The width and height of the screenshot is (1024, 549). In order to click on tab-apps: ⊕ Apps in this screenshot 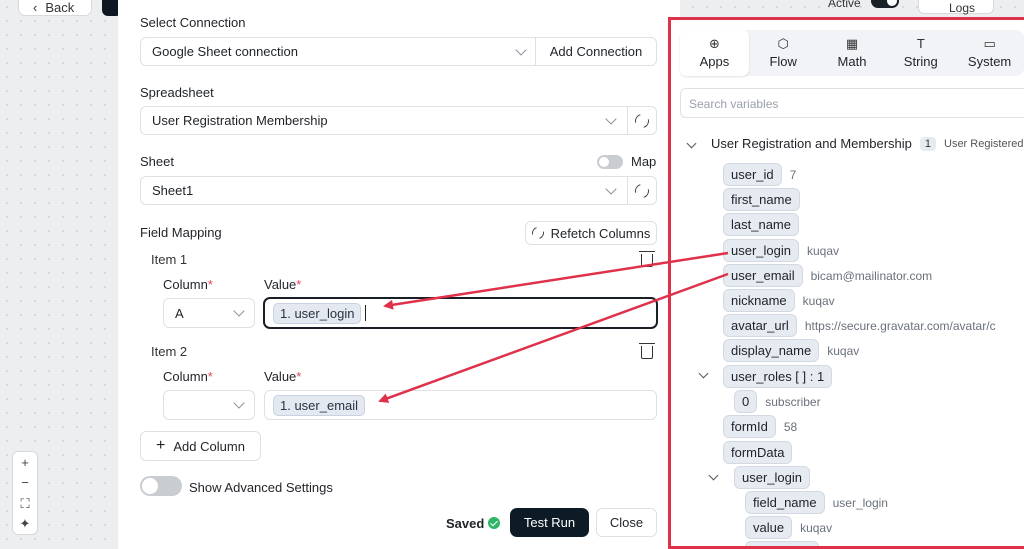, I will do `click(714, 53)`.